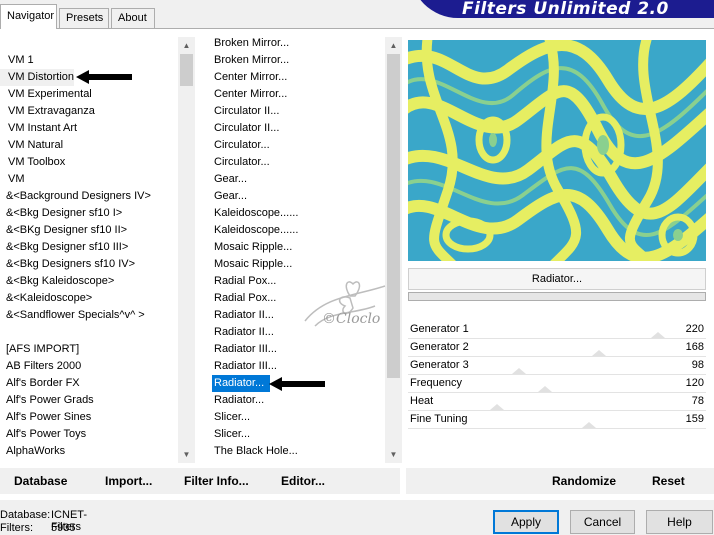 The image size is (714, 535). What do you see at coordinates (31, 145) in the screenshot?
I see `category-item: VM Natural` at bounding box center [31, 145].